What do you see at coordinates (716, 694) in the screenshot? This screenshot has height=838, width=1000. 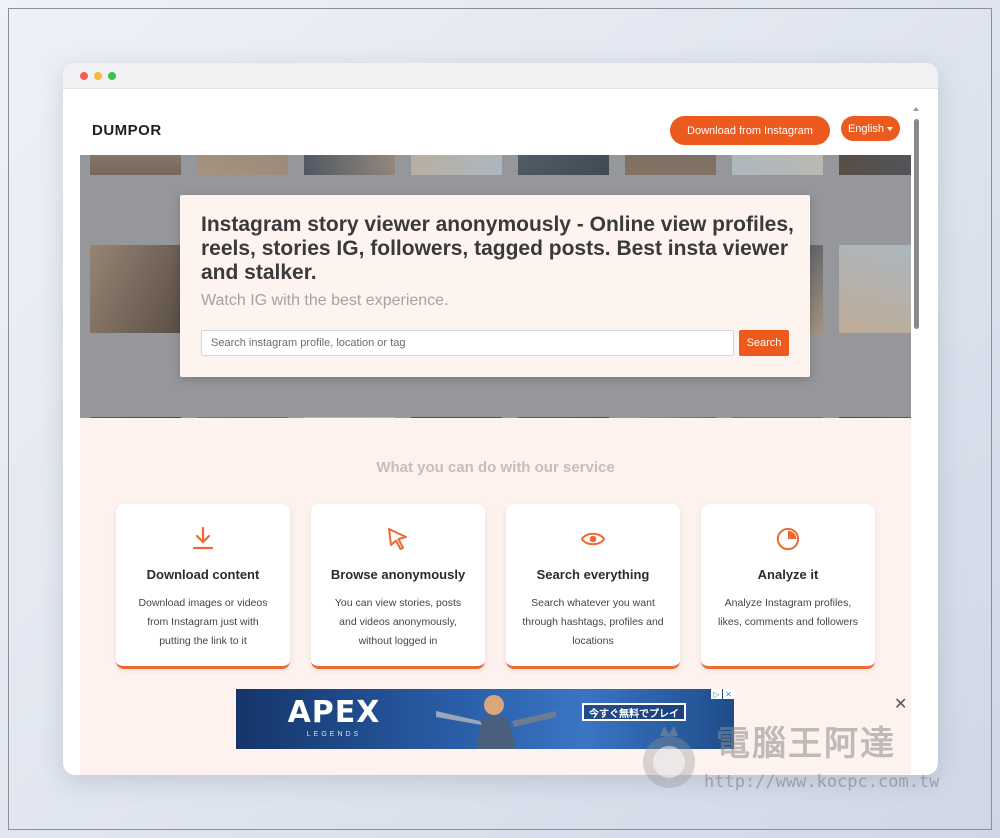 I see `ad-info-icon: ▷` at bounding box center [716, 694].